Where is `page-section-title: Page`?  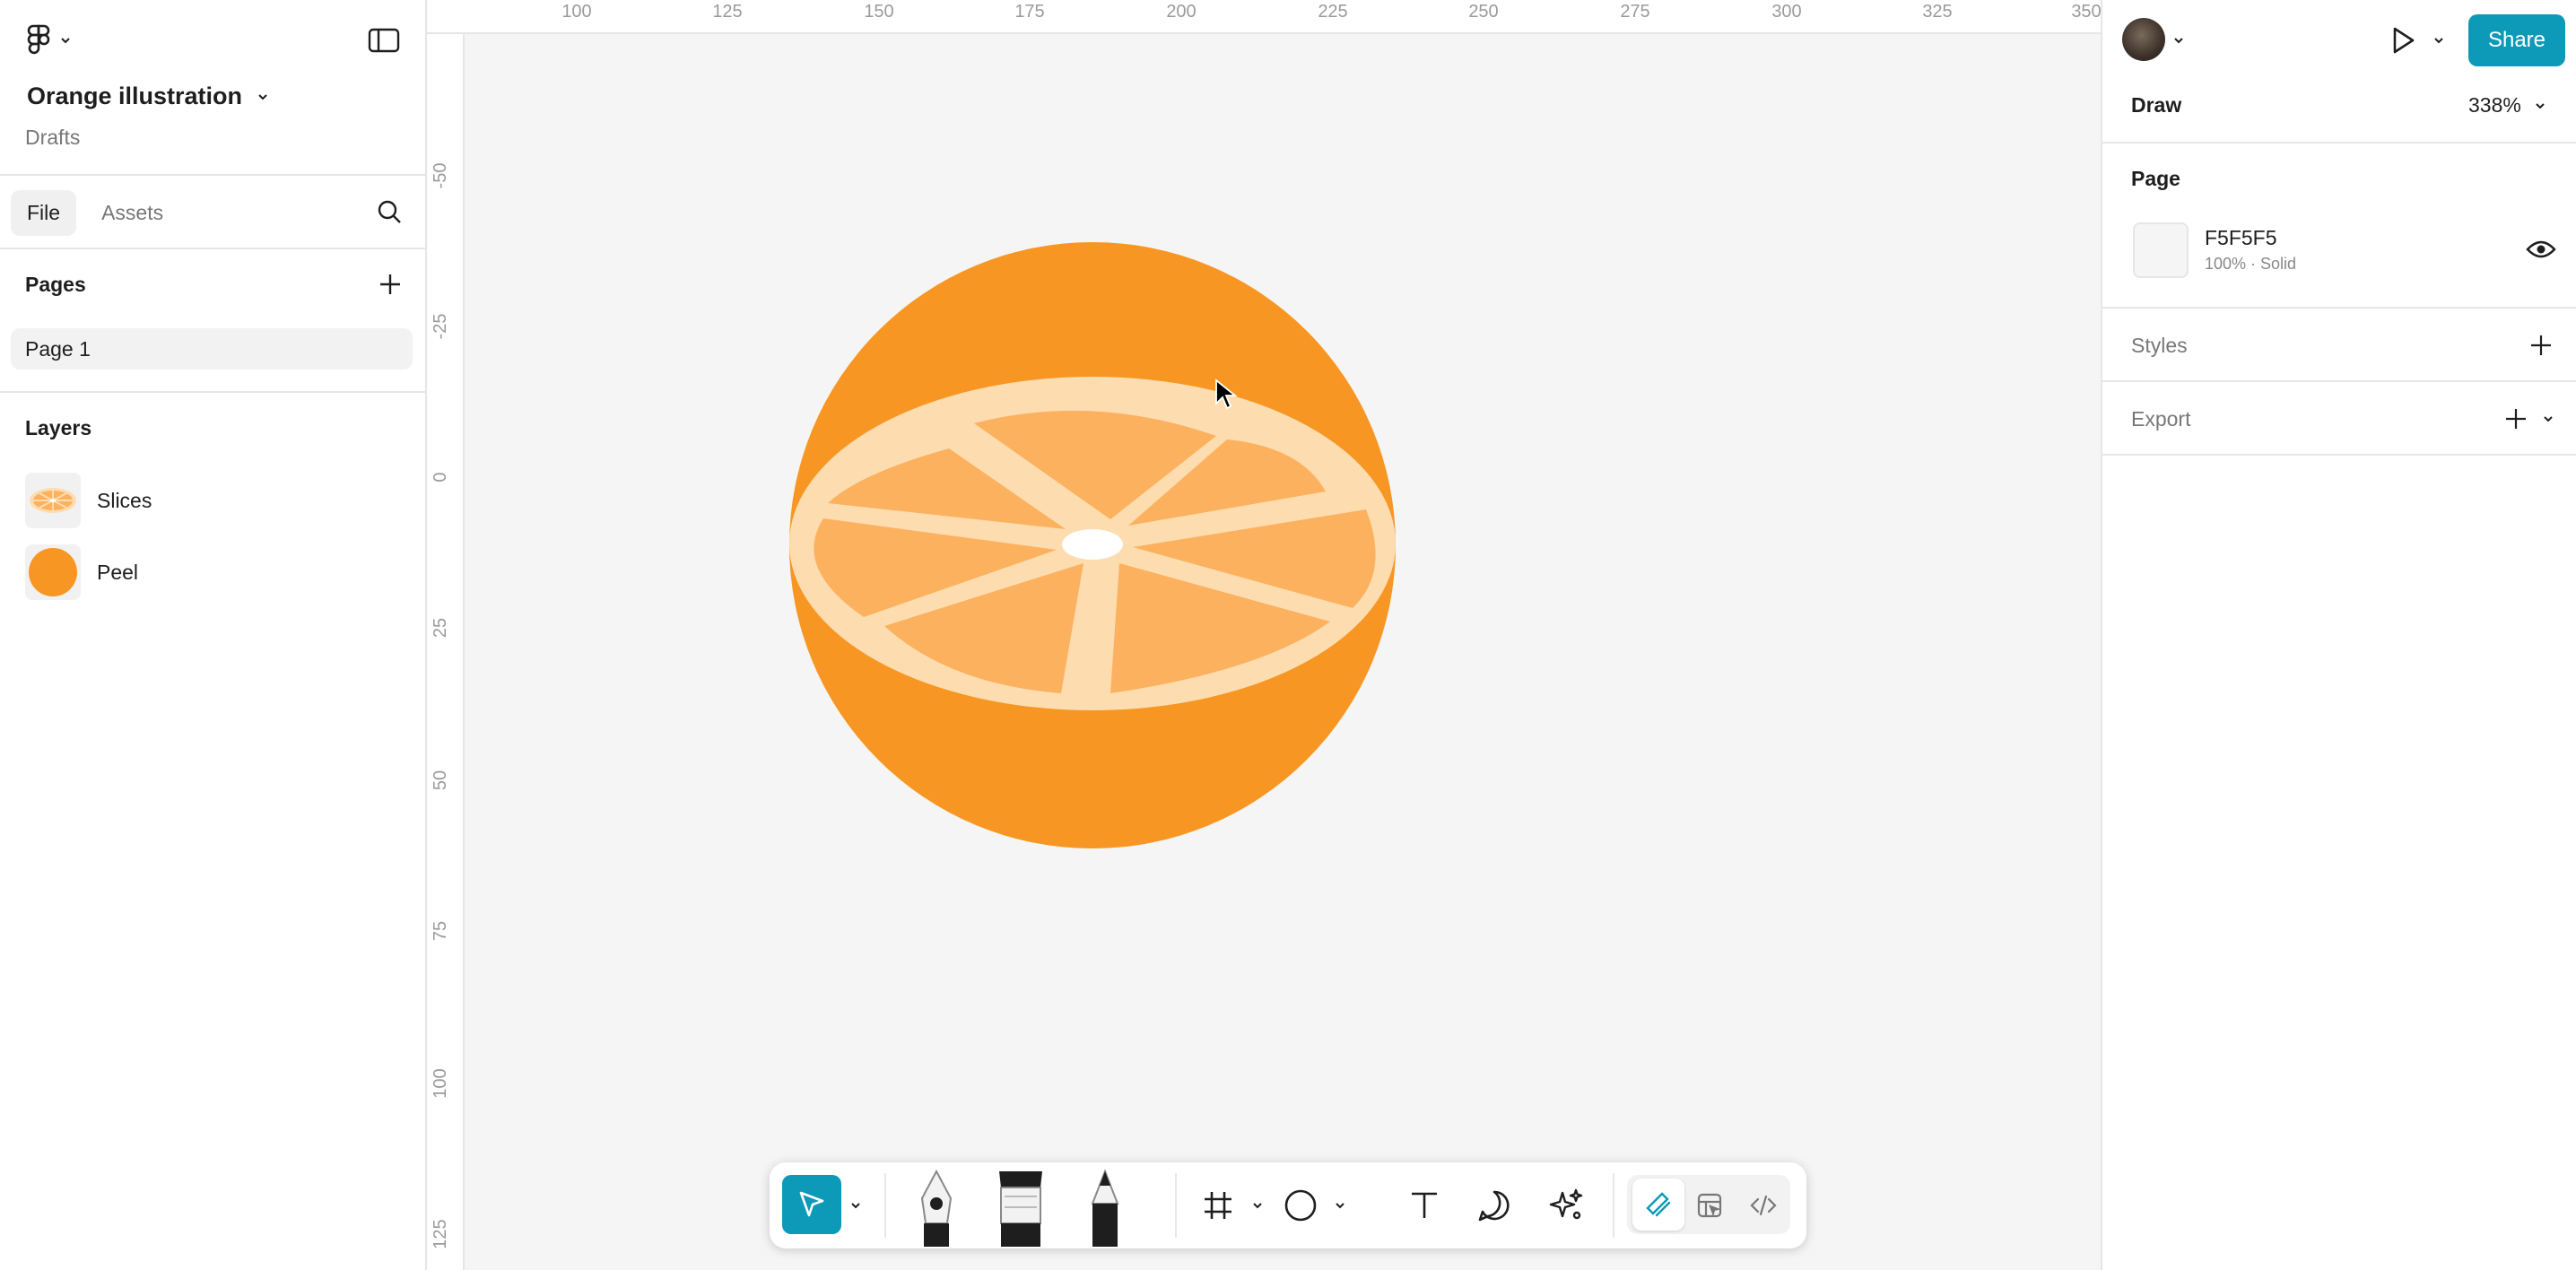 page-section-title: Page is located at coordinates (2155, 178).